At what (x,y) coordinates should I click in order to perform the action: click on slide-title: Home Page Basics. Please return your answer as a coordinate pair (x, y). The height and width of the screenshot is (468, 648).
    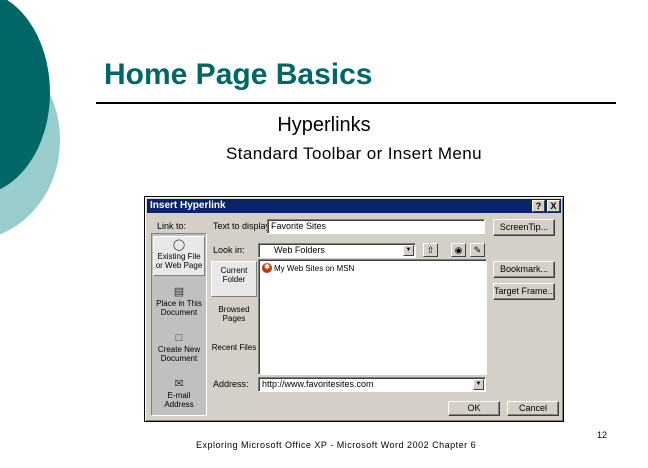
    Looking at the image, I should click on (238, 74).